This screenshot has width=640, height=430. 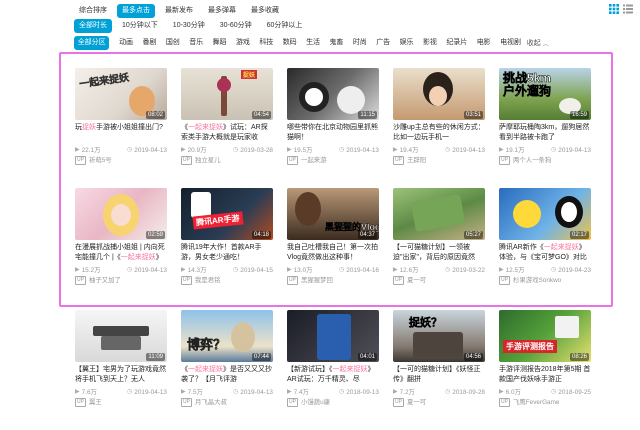 I want to click on grid-view-icon, so click(x=614, y=9).